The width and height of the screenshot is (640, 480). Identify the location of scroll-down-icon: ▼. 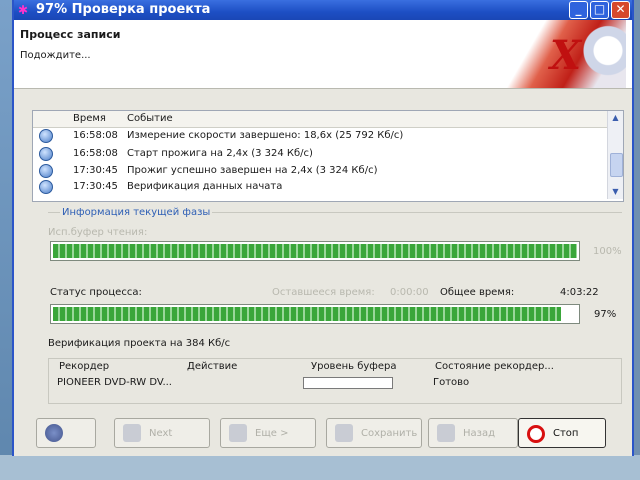
(615, 192).